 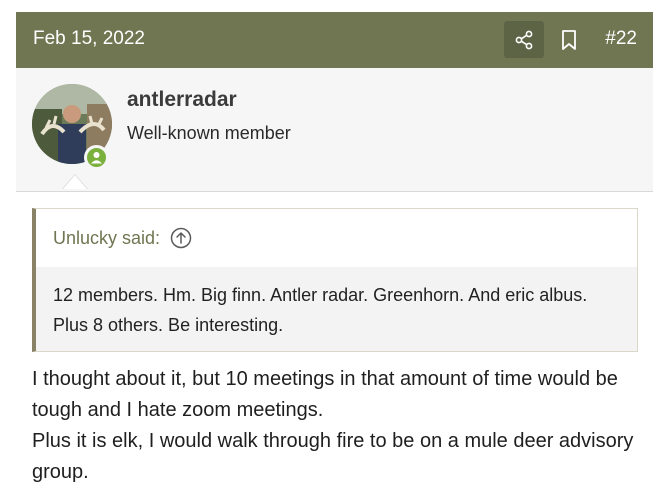 What do you see at coordinates (106, 238) in the screenshot?
I see `quote-attribution: Unlucky said:` at bounding box center [106, 238].